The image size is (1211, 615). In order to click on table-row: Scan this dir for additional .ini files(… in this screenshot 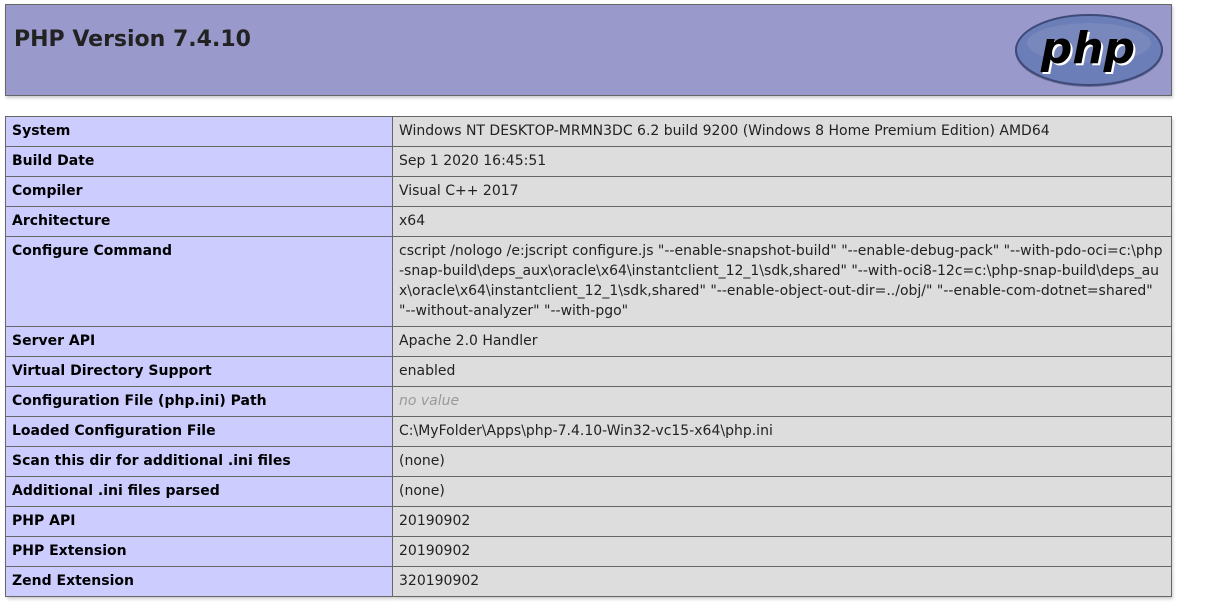, I will do `click(588, 461)`.